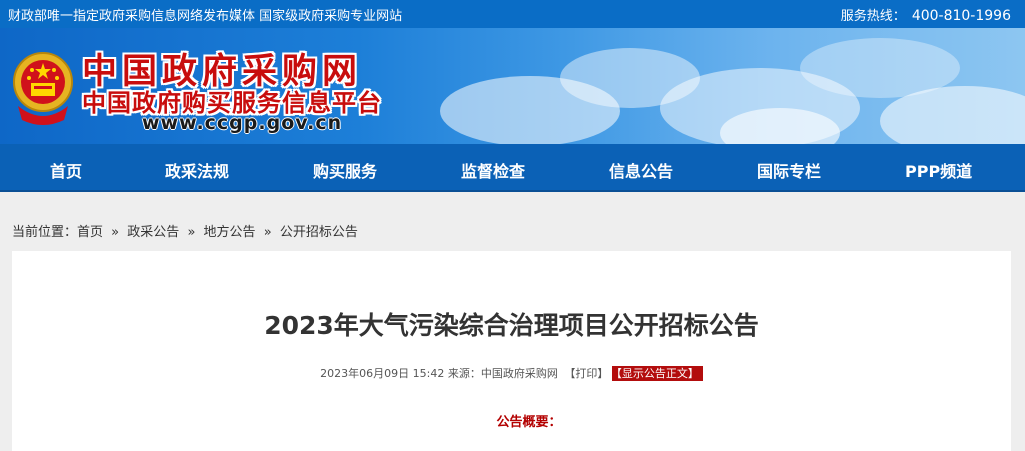 The height and width of the screenshot is (451, 1025). Describe the element at coordinates (529, 422) in the screenshot. I see `summary-heading: 公告概要：` at that location.